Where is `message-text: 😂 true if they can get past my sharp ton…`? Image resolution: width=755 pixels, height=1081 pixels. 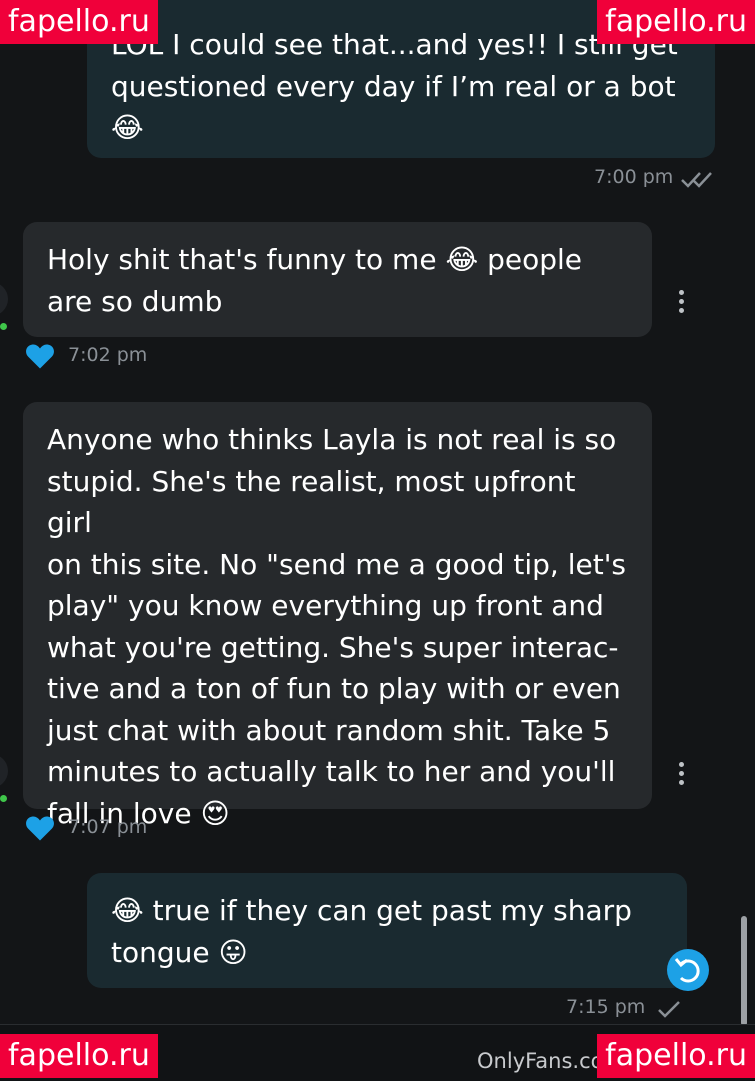
message-text: 😂 true if they can get past my sharp ton… is located at coordinates (371, 931).